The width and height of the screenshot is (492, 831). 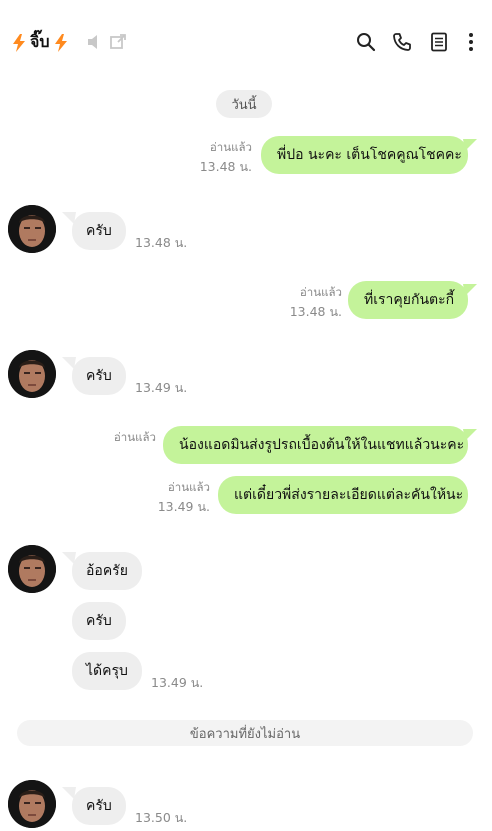 I want to click on chat-title: จิ๊บ, so click(x=40, y=41).